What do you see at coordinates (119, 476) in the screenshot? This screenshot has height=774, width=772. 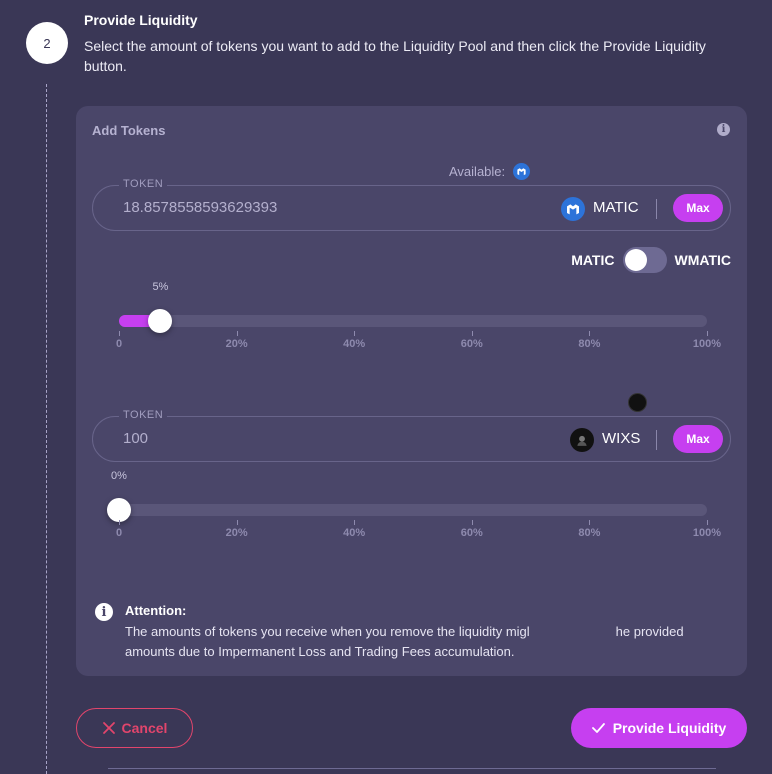 I see `slider-value-label: 0%` at bounding box center [119, 476].